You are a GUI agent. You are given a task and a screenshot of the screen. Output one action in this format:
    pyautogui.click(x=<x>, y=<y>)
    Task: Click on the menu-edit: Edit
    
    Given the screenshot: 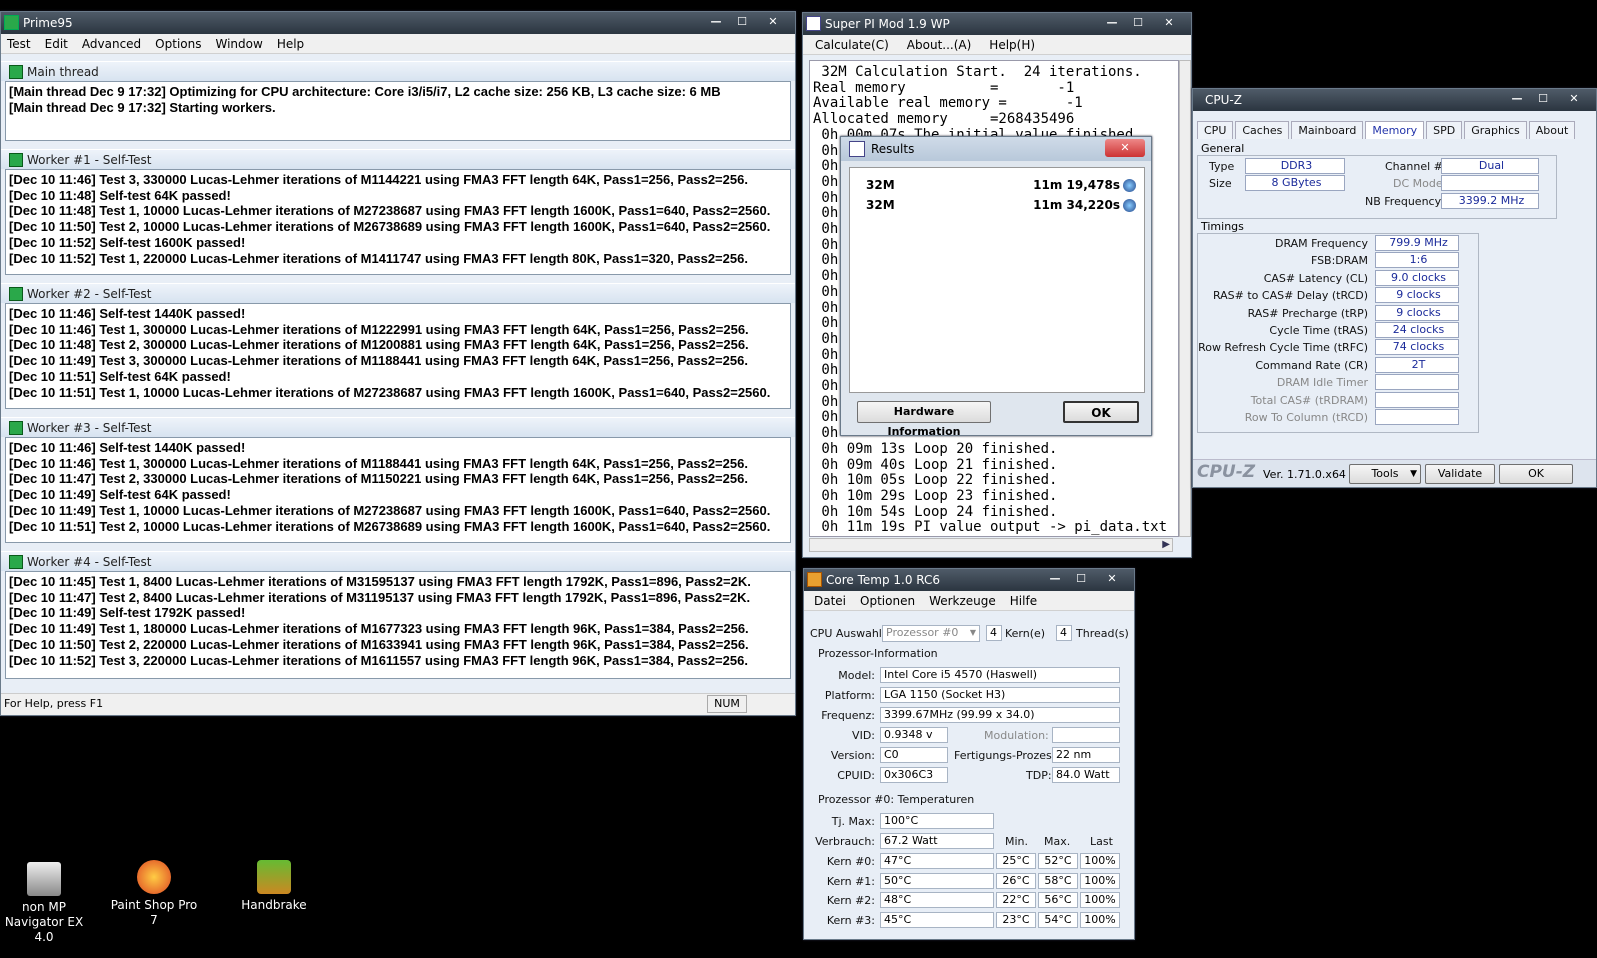 What is the action you would take?
    pyautogui.click(x=56, y=43)
    